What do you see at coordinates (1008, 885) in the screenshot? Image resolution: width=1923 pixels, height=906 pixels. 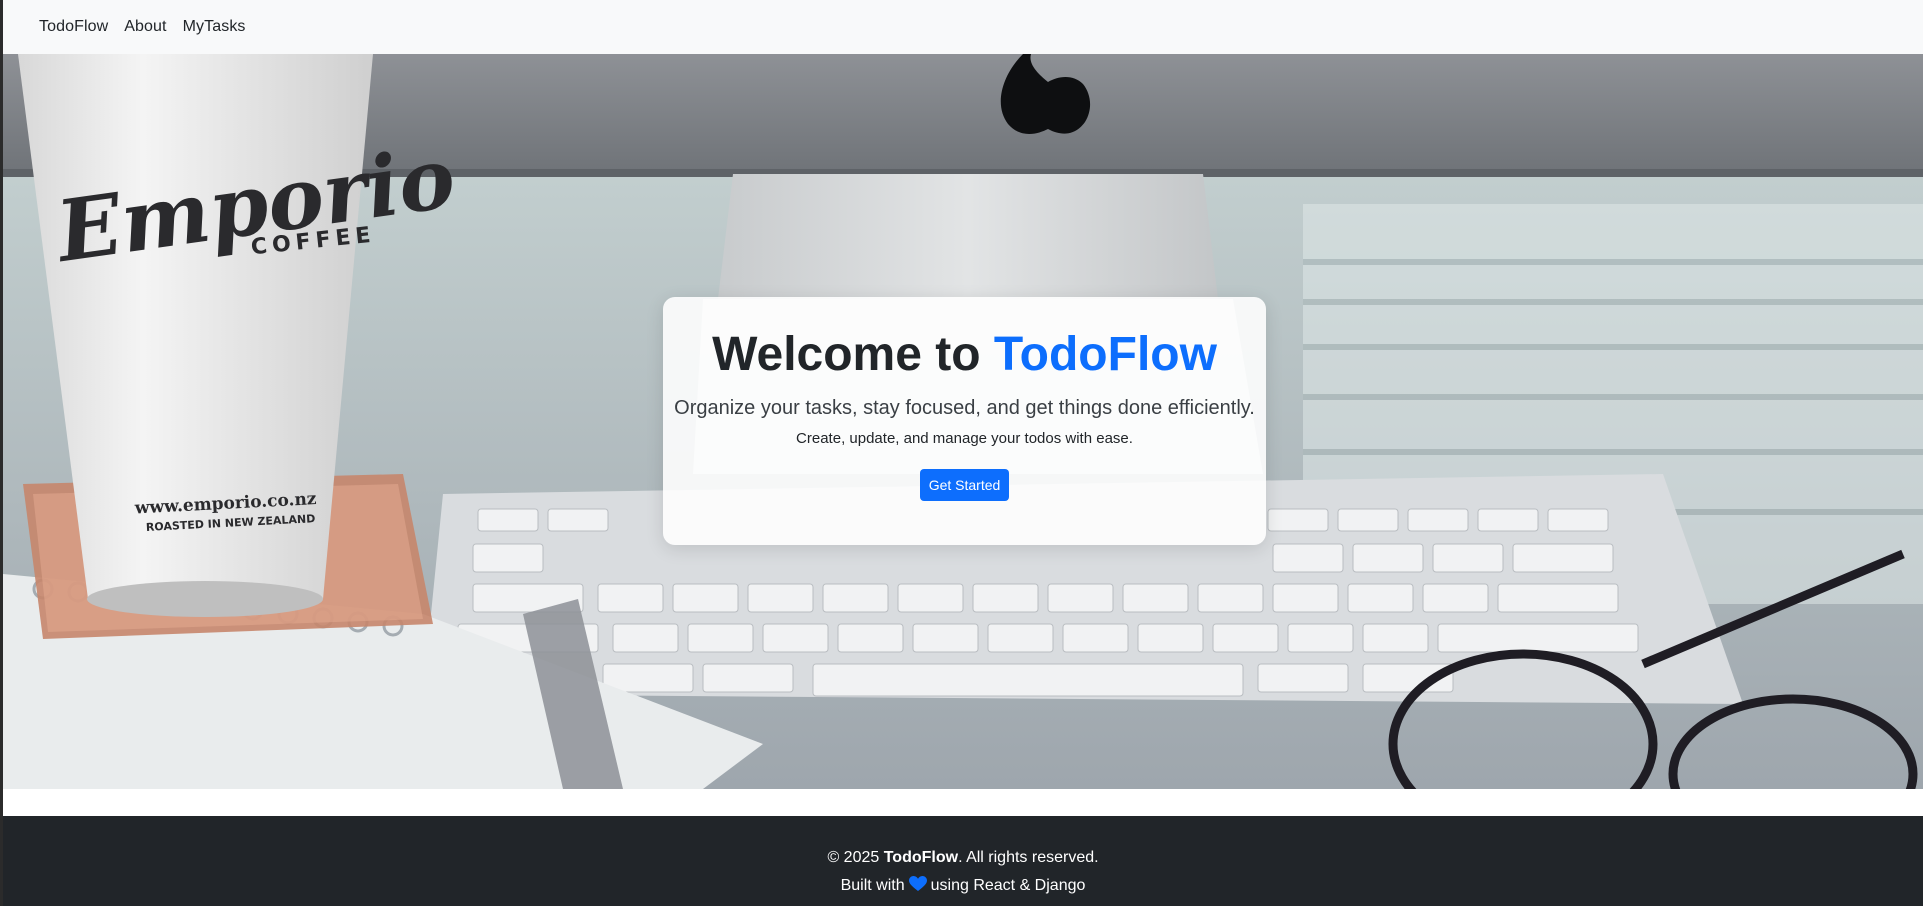 I see `built-with-suffix: using React & Django` at bounding box center [1008, 885].